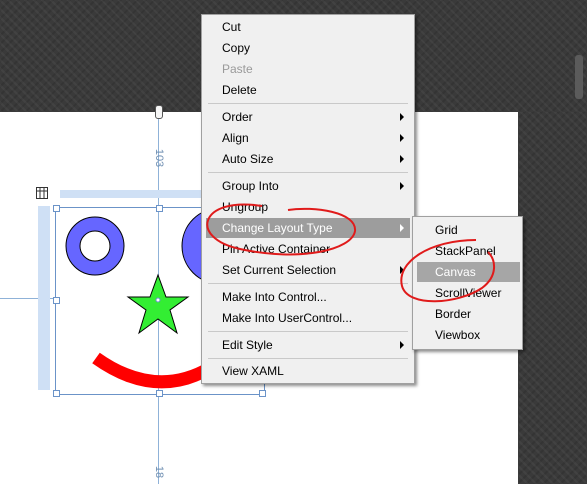 The width and height of the screenshot is (587, 484). I want to click on menu-item-align: Align, so click(308, 138).